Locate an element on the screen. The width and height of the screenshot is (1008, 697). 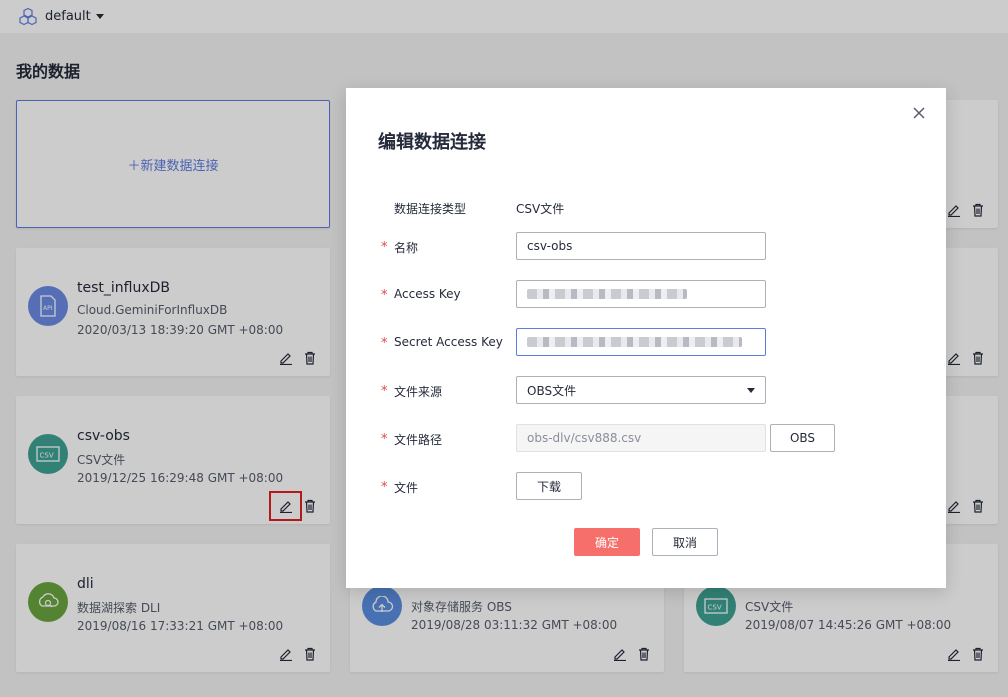
name-label: 名称 is located at coordinates (406, 248).